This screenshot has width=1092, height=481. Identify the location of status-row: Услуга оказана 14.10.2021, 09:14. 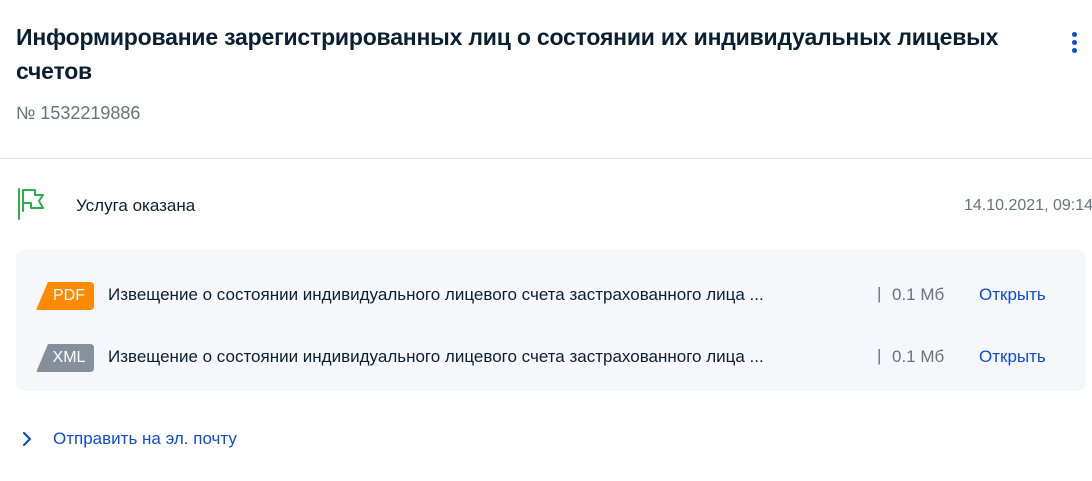
(554, 206).